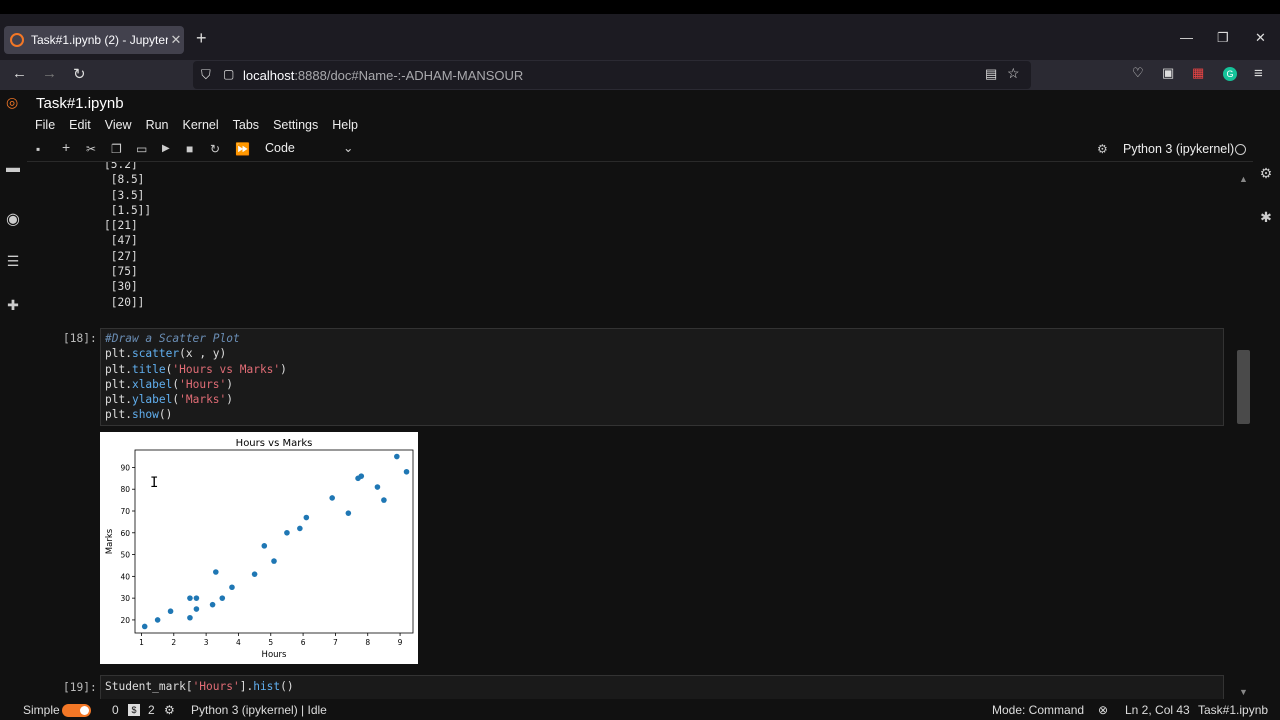  Describe the element at coordinates (1260, 38) in the screenshot. I see `close-window-icon: ✕` at that location.